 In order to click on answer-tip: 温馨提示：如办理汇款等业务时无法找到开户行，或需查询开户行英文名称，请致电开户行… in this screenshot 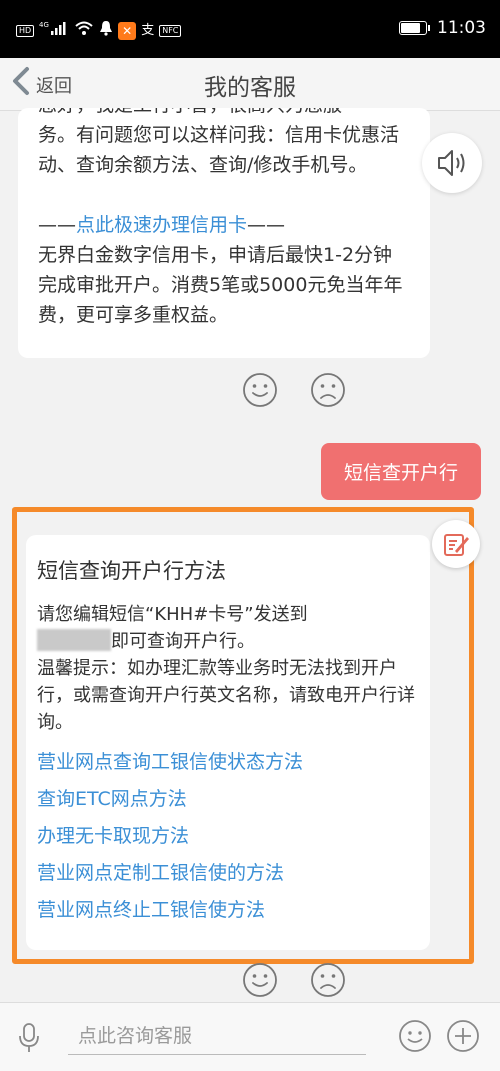, I will do `click(226, 695)`.